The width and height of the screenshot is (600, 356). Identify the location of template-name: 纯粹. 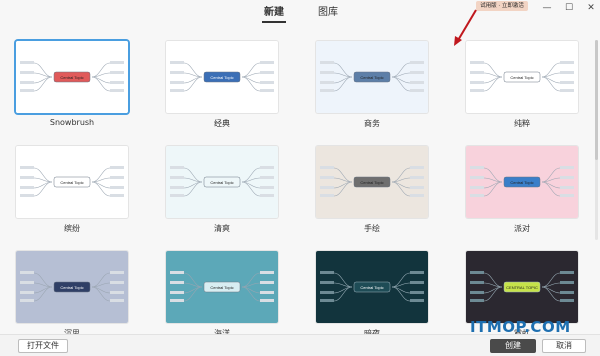
(522, 123).